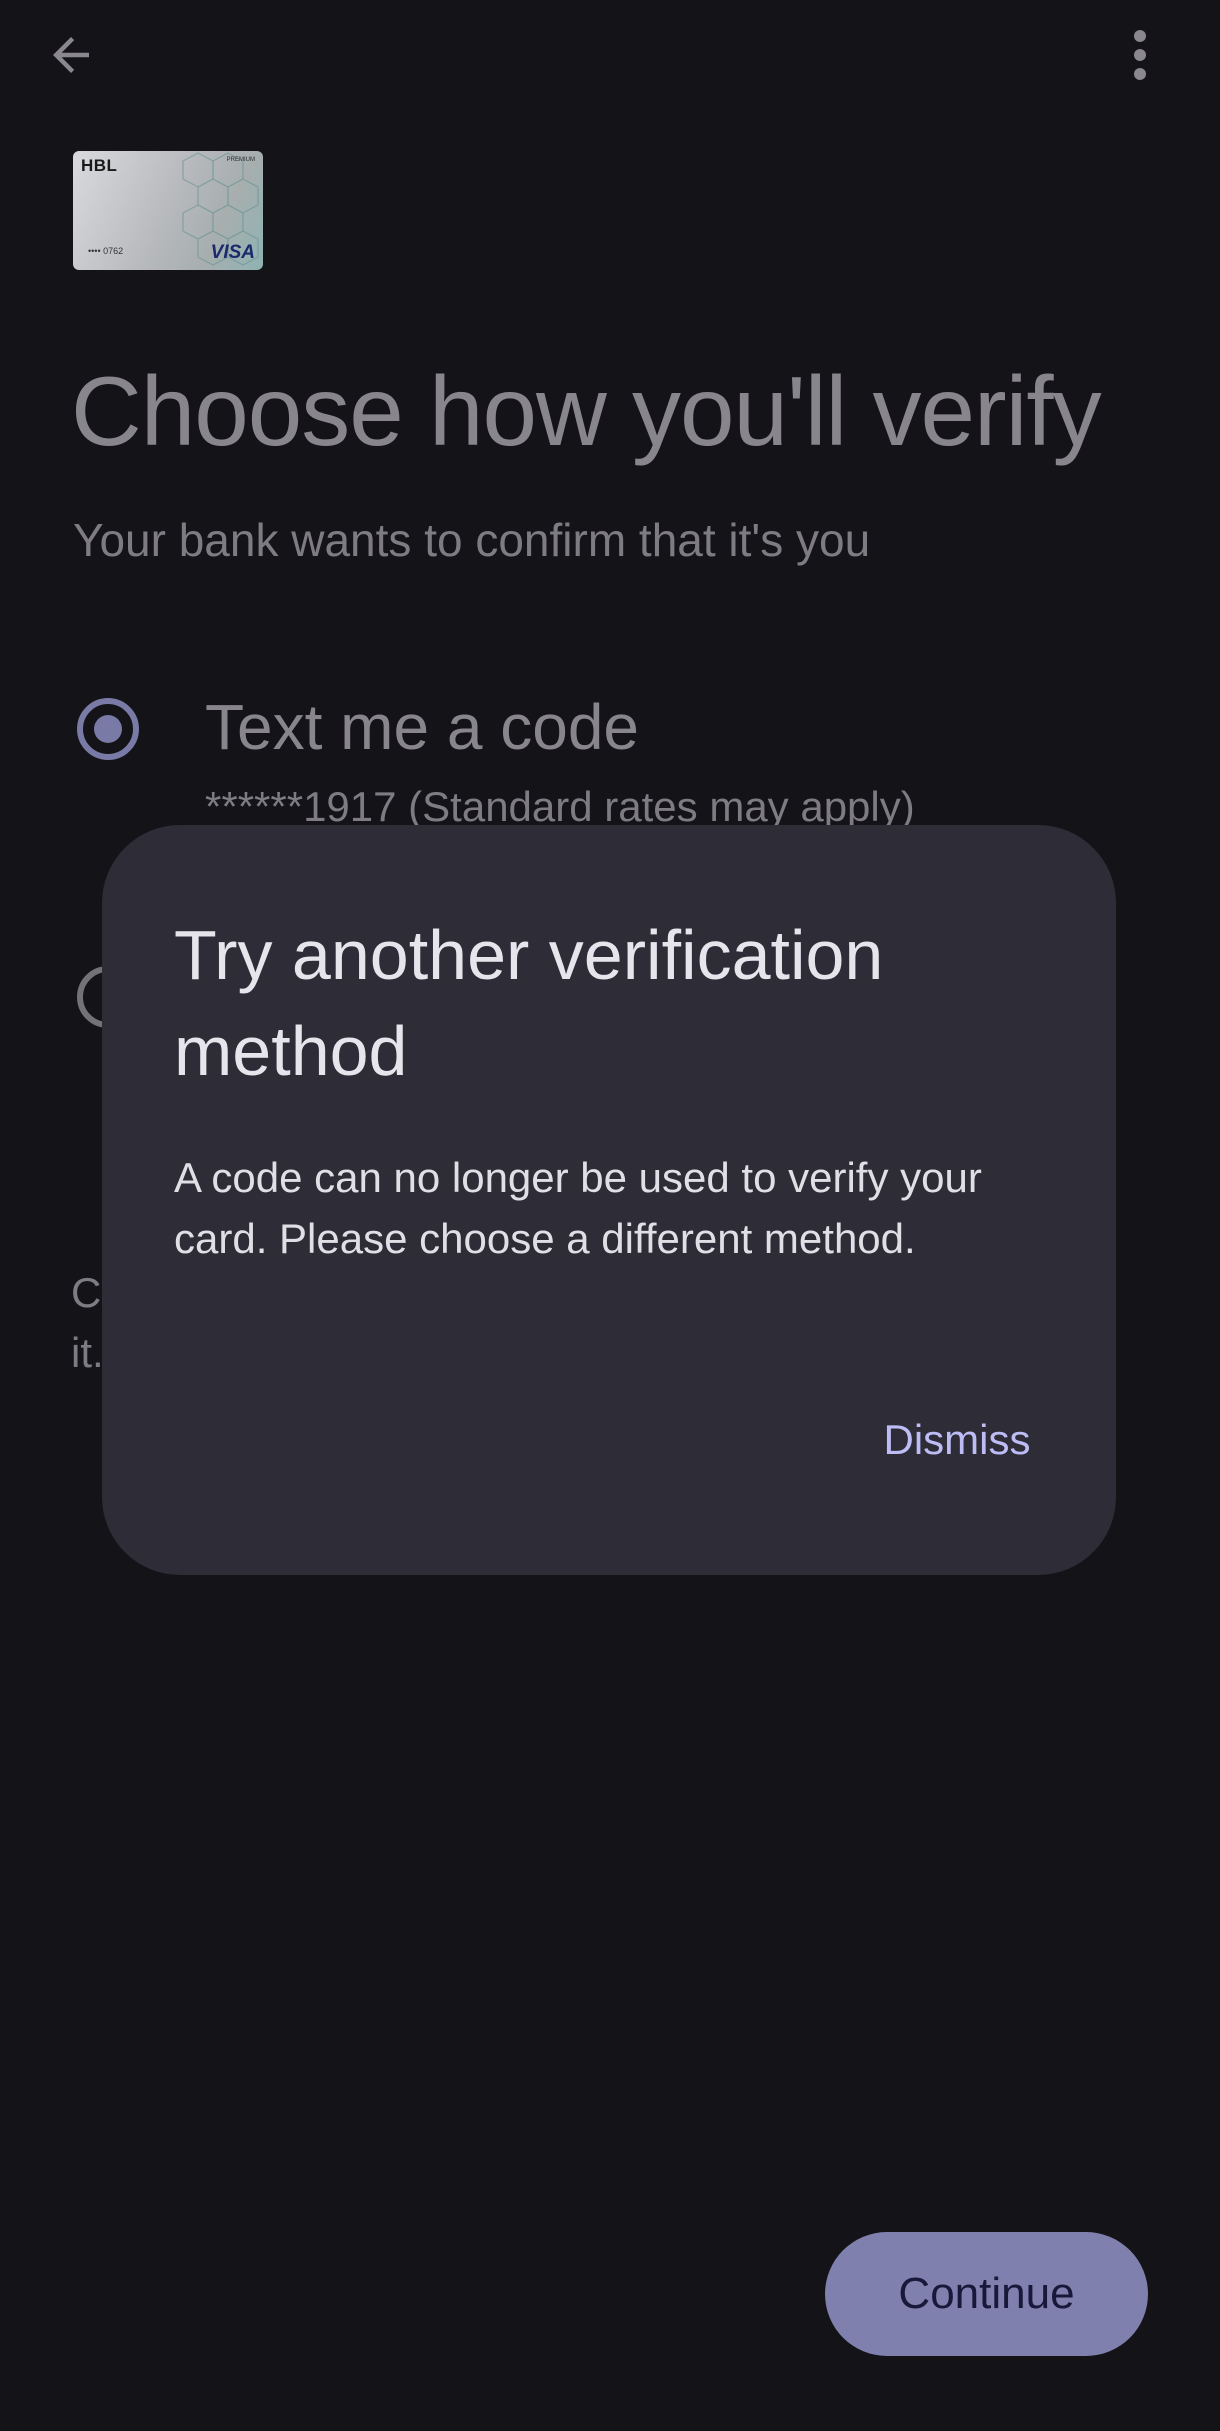 This screenshot has height=2431, width=1220. What do you see at coordinates (986, 2294) in the screenshot?
I see `continue-button: Continue` at bounding box center [986, 2294].